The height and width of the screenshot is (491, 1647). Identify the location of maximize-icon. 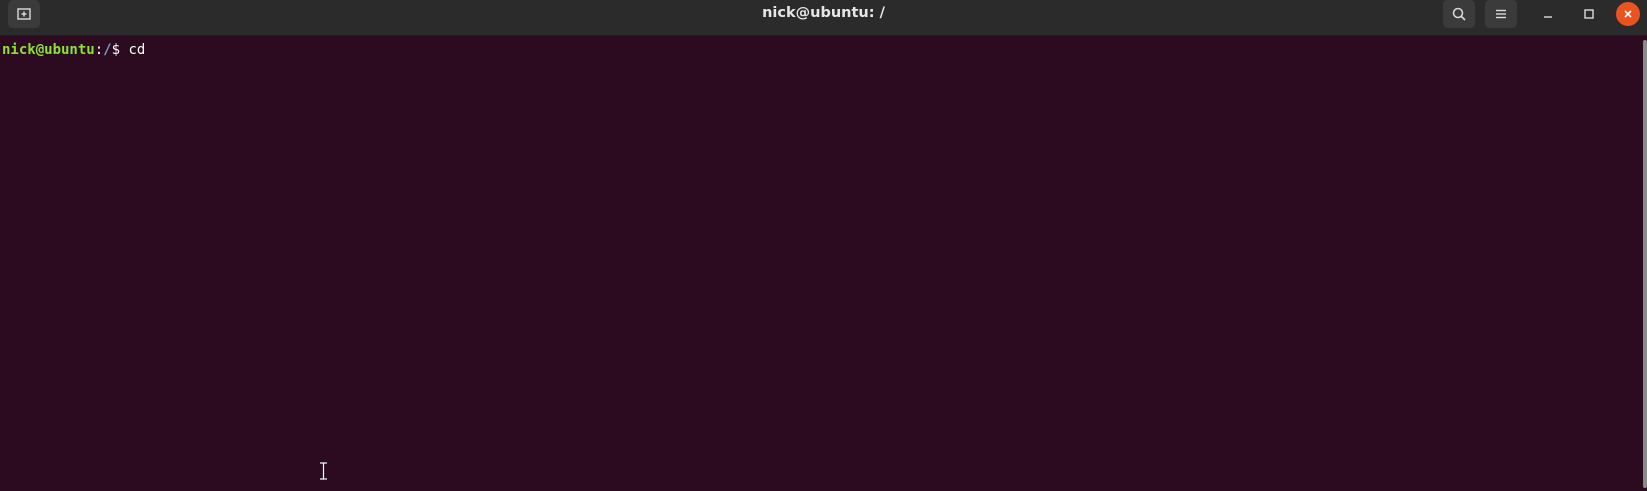
(1589, 14).